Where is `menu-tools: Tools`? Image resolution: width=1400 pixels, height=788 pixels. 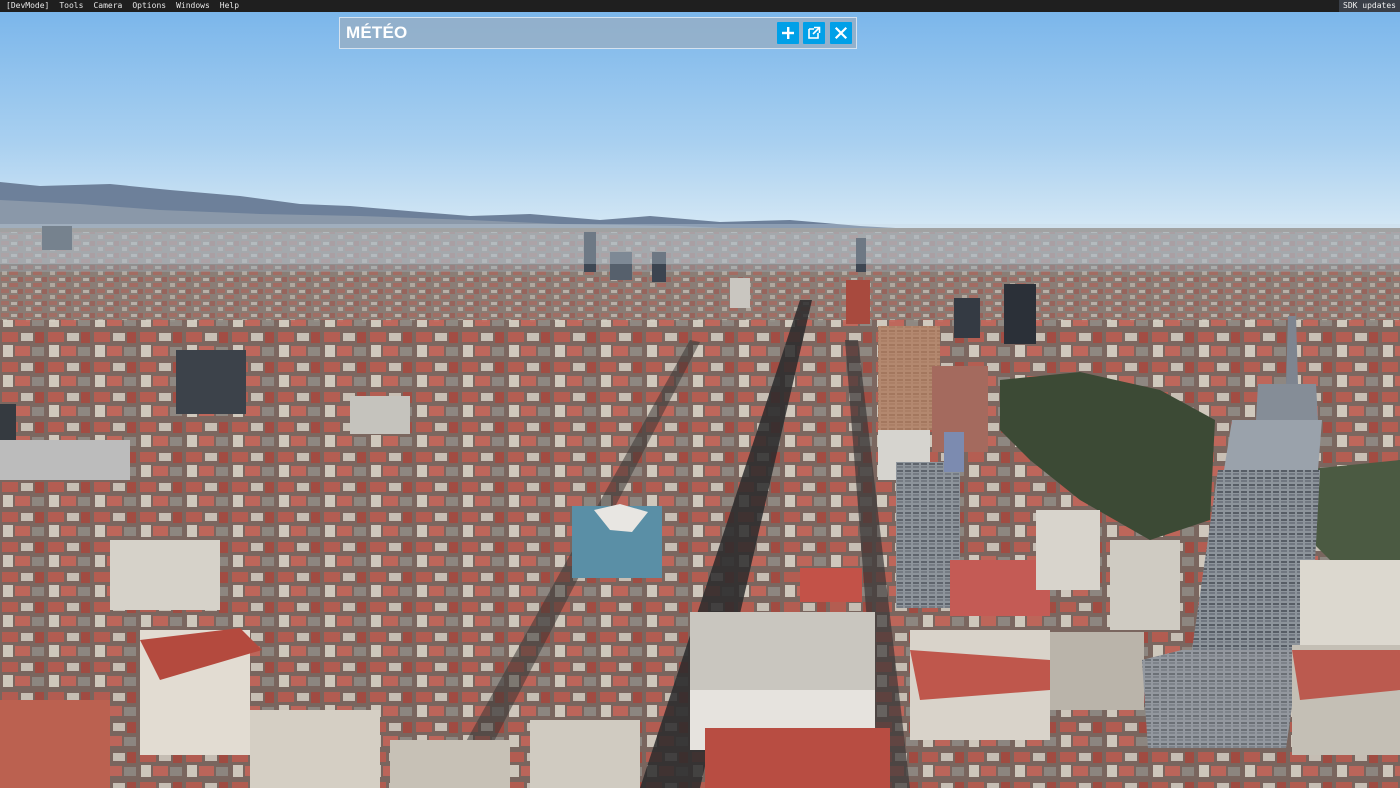 menu-tools: Tools is located at coordinates (71, 6).